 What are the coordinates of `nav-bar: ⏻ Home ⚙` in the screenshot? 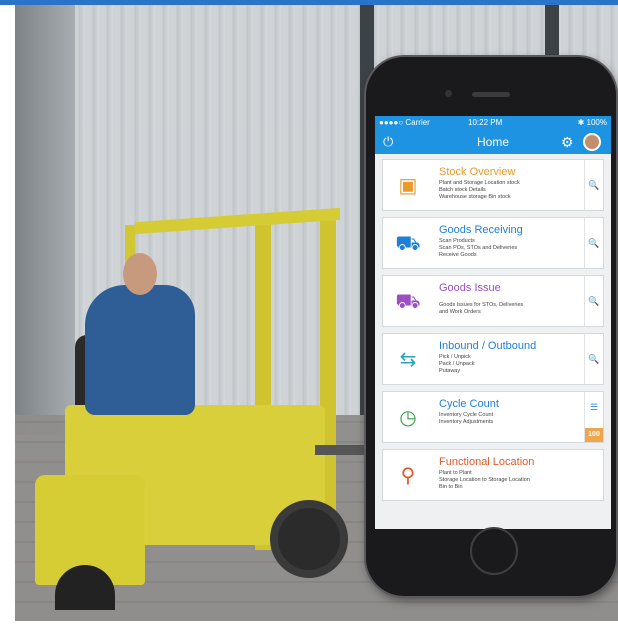 It's located at (493, 142).